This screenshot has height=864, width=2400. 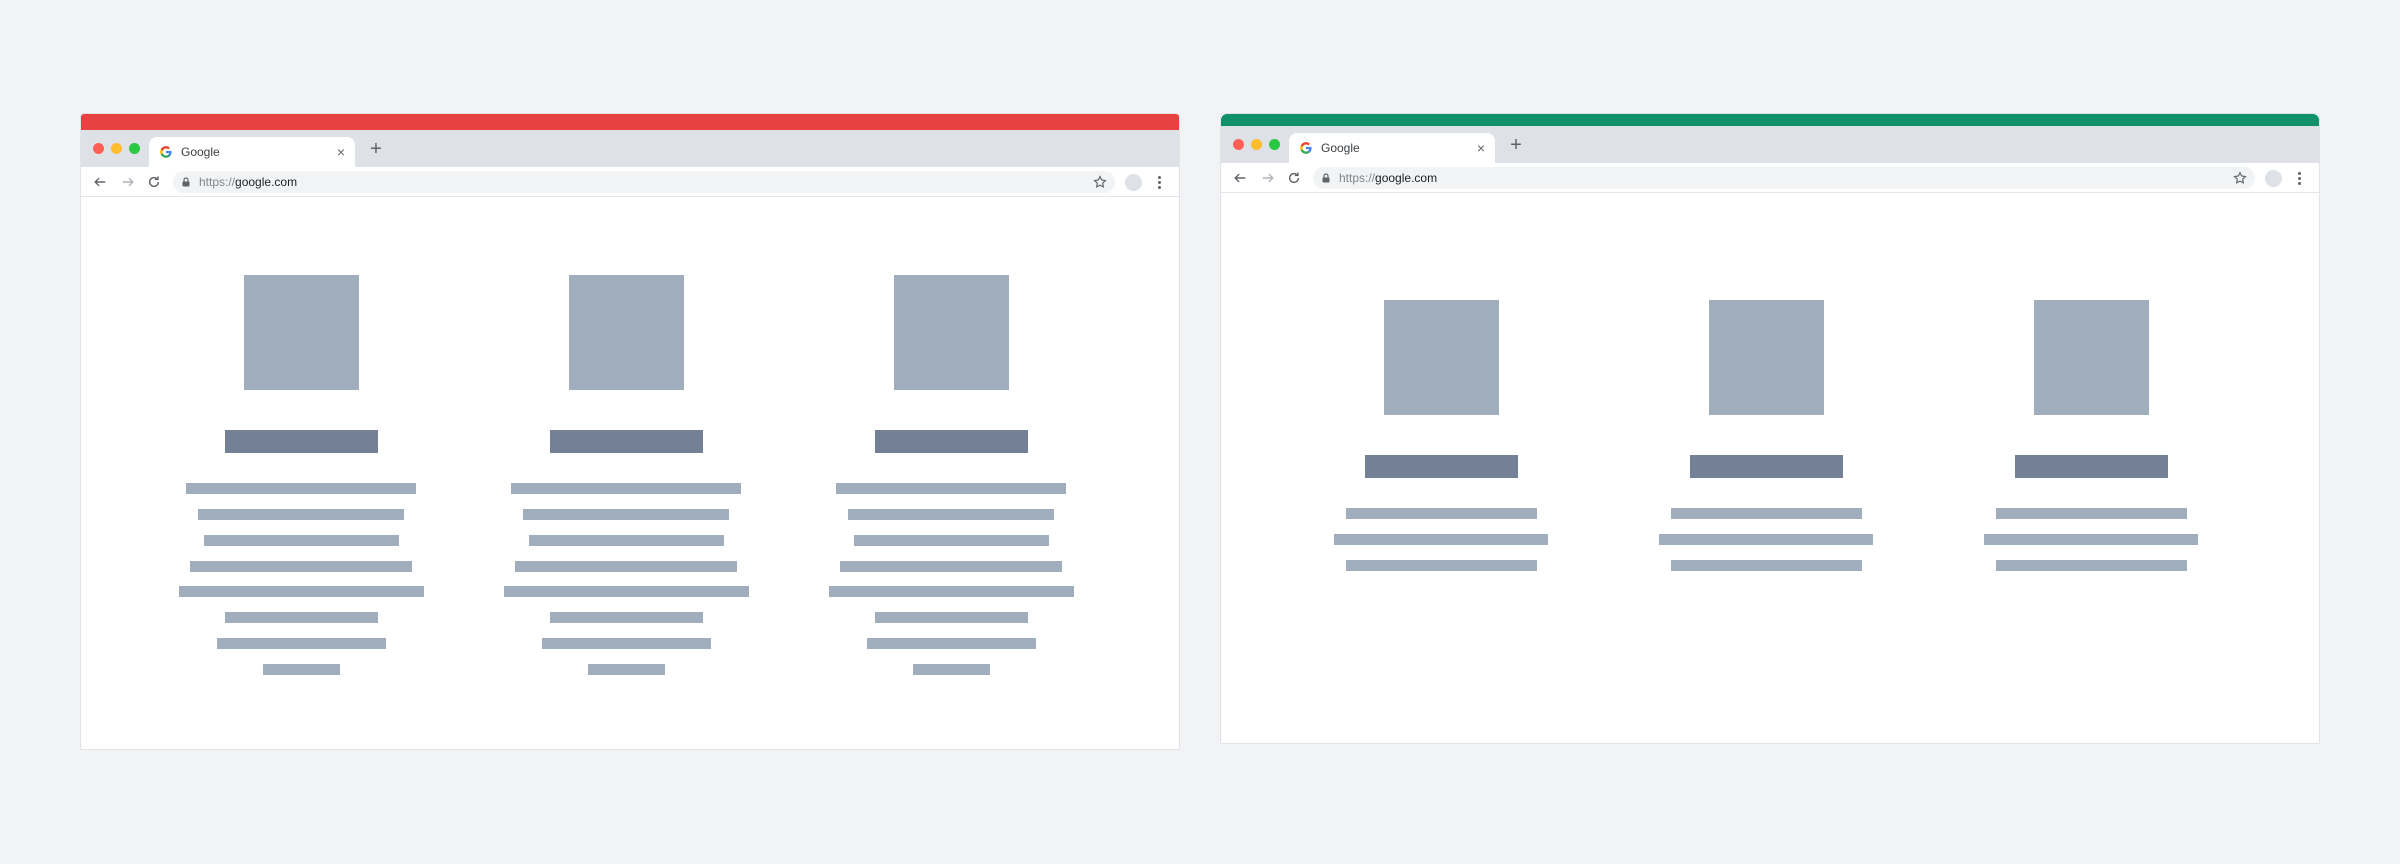 What do you see at coordinates (630, 122) in the screenshot?
I see `accent-bar-red` at bounding box center [630, 122].